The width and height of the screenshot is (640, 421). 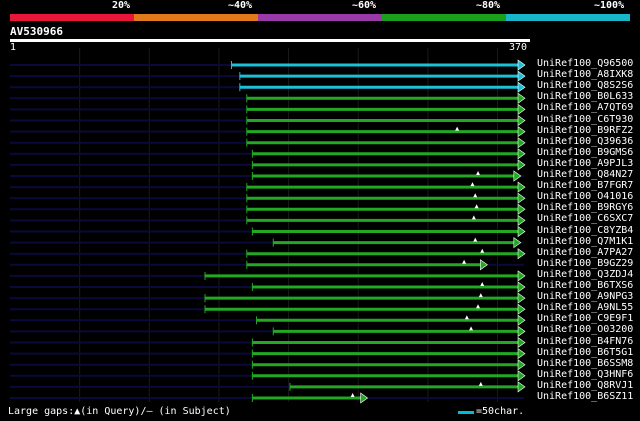 What do you see at coordinates (585, 363) in the screenshot?
I see `hit-label: UniRef100_B6SSM8` at bounding box center [585, 363].